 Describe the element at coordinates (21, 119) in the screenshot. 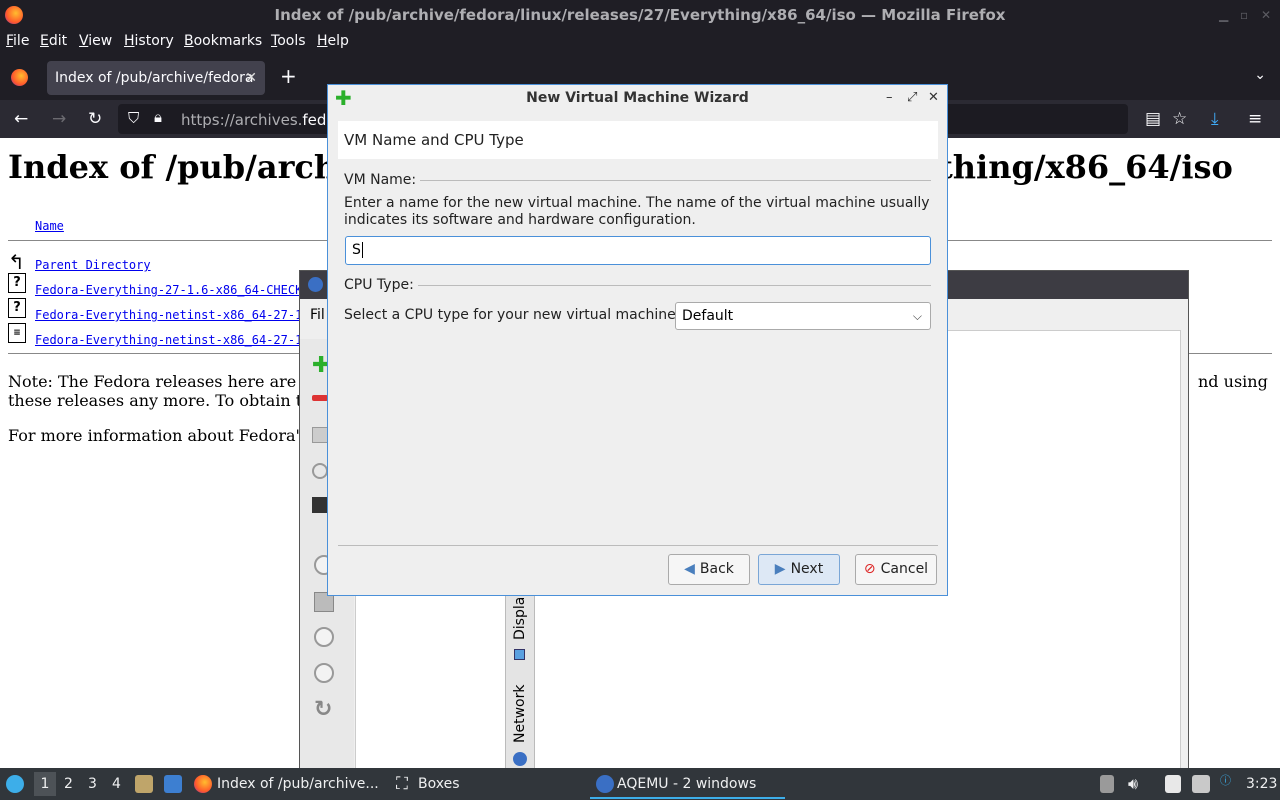

I see `back-arrow-icon: ←` at that location.